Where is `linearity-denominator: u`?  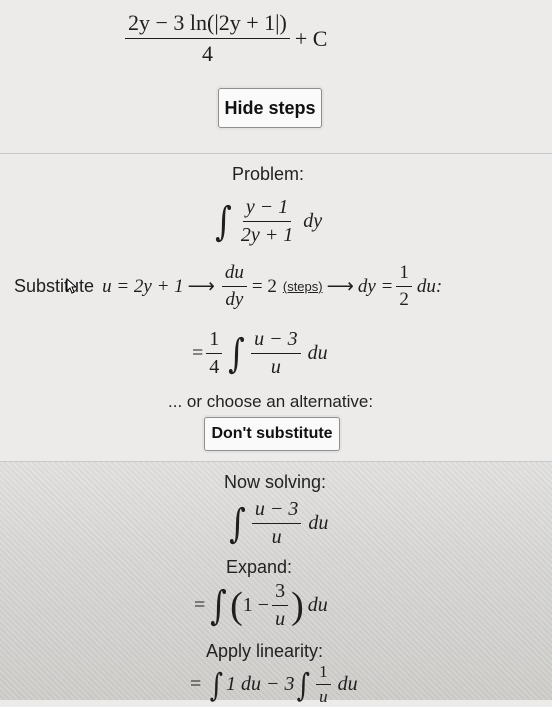
linearity-denominator: u is located at coordinates (323, 696).